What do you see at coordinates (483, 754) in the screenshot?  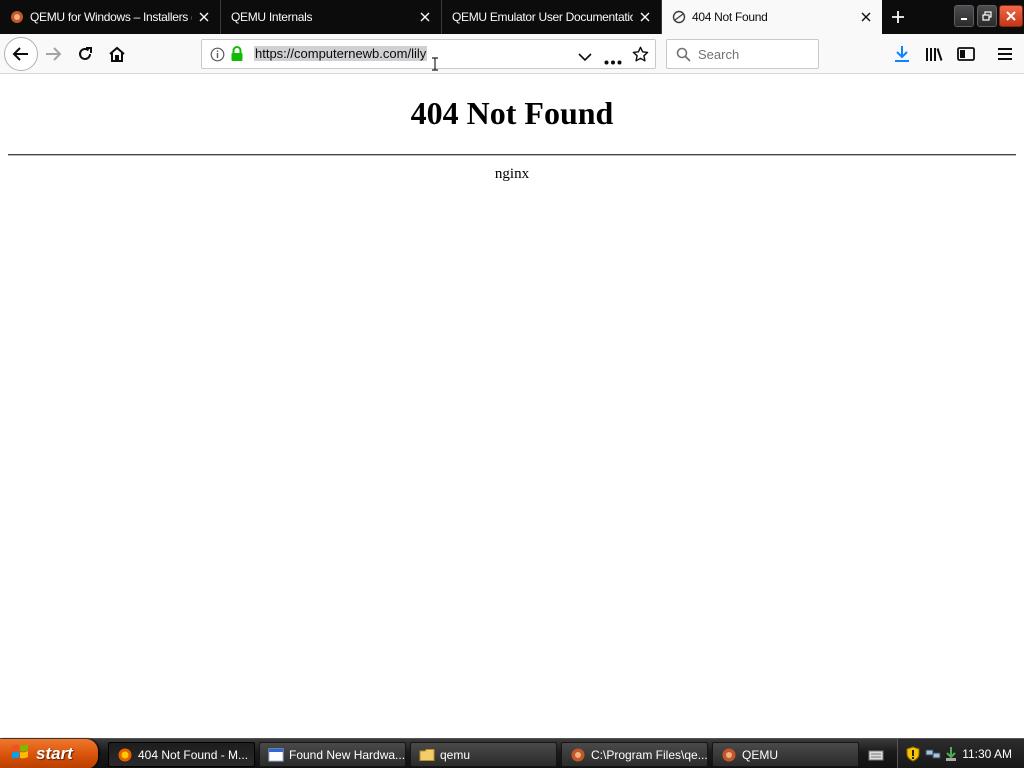 I see `taskbar-item-qemu-folder: qemu` at bounding box center [483, 754].